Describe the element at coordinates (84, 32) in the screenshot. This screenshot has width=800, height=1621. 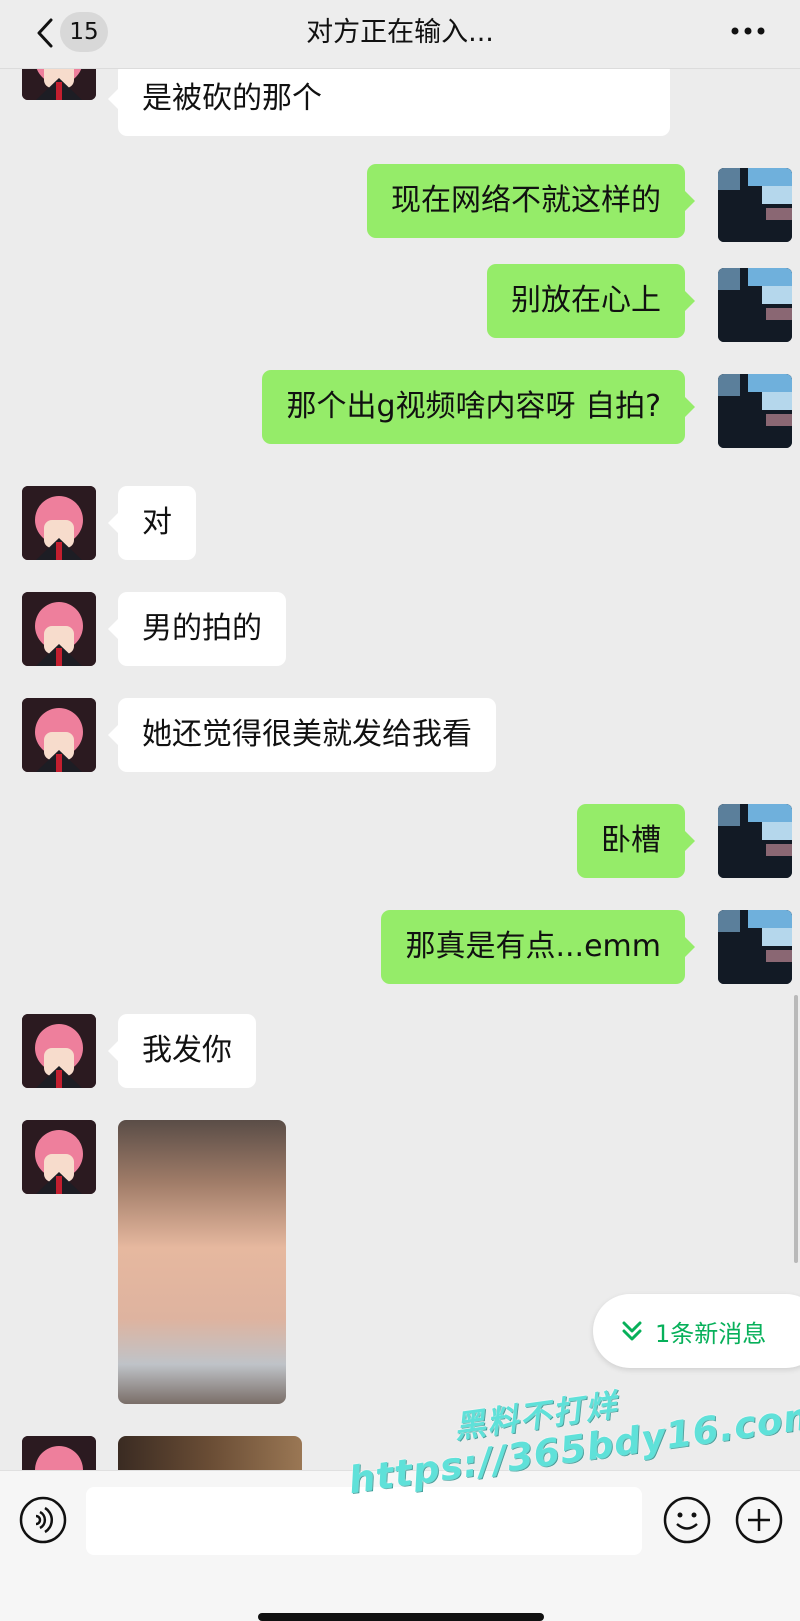
I see `unread-count-badge: 15` at that location.